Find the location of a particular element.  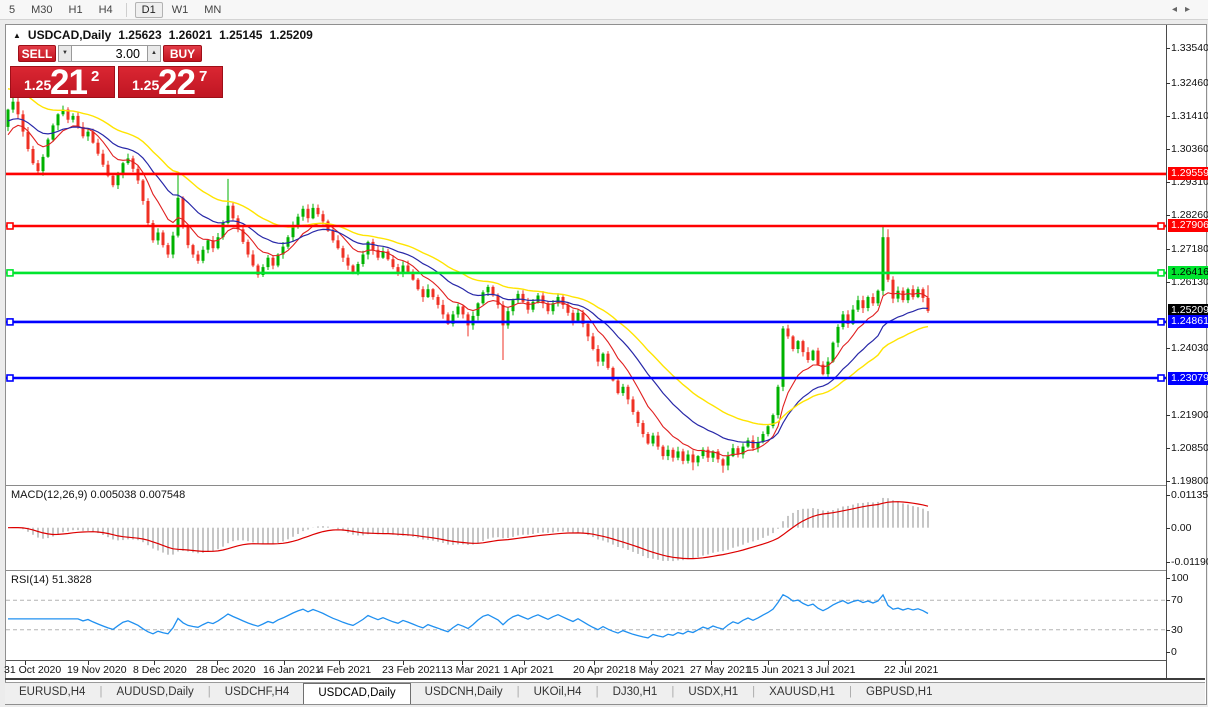

level-price-tag: 1.27906 is located at coordinates (1188, 226).